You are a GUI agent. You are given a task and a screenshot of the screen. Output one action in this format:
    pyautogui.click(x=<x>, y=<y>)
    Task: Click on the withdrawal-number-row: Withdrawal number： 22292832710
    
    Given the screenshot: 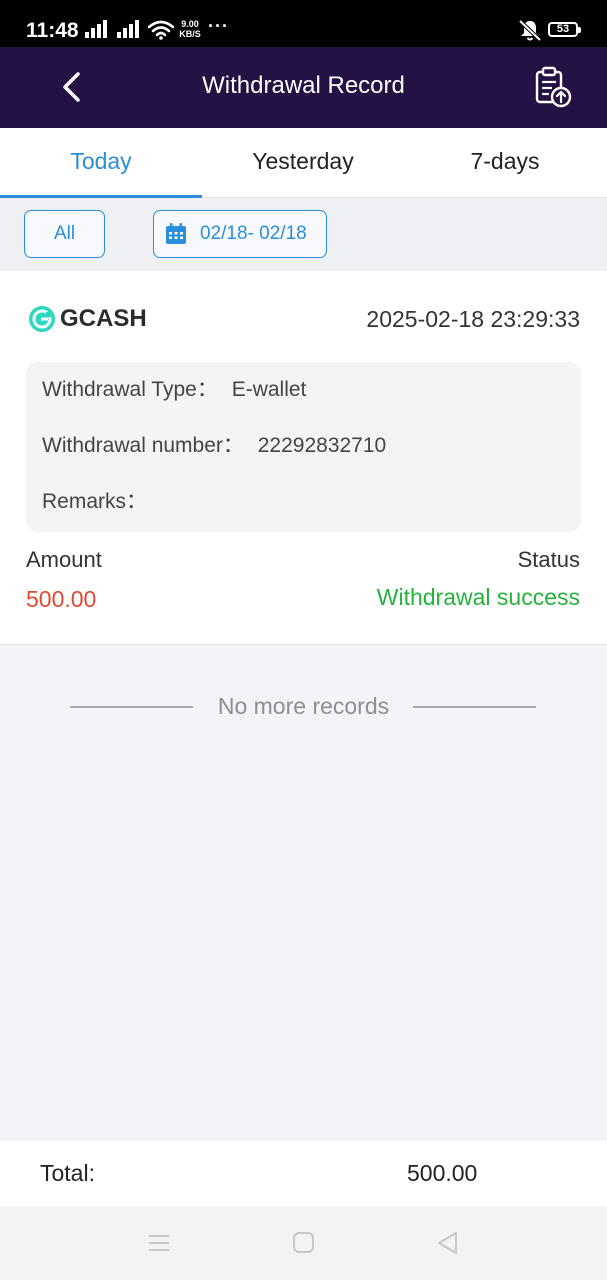 What is the action you would take?
    pyautogui.click(x=214, y=446)
    